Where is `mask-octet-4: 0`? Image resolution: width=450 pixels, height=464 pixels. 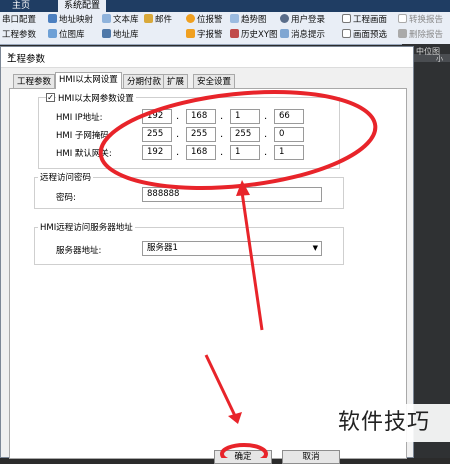
mask-octet-4: 0 is located at coordinates (289, 134).